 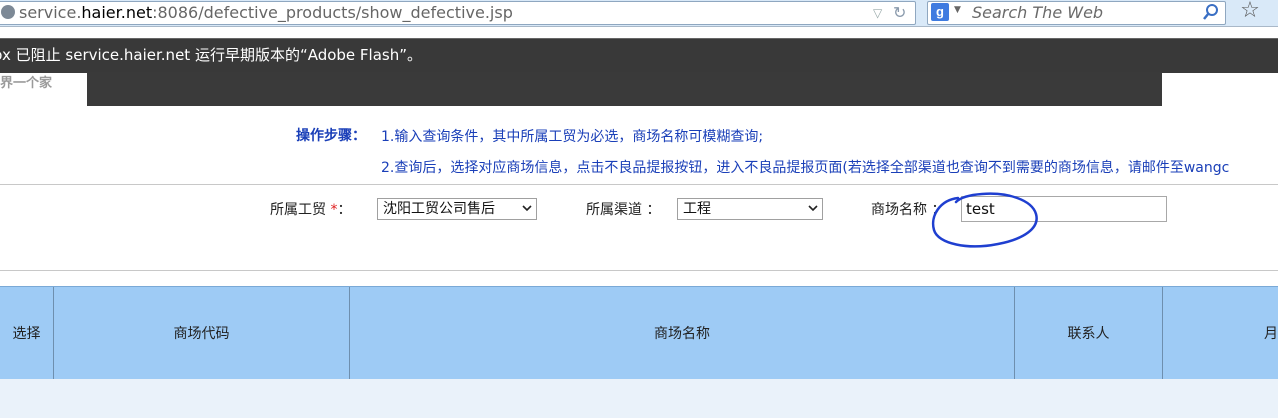 I want to click on bookmark-star-icon: ☆, so click(x=1250, y=12).